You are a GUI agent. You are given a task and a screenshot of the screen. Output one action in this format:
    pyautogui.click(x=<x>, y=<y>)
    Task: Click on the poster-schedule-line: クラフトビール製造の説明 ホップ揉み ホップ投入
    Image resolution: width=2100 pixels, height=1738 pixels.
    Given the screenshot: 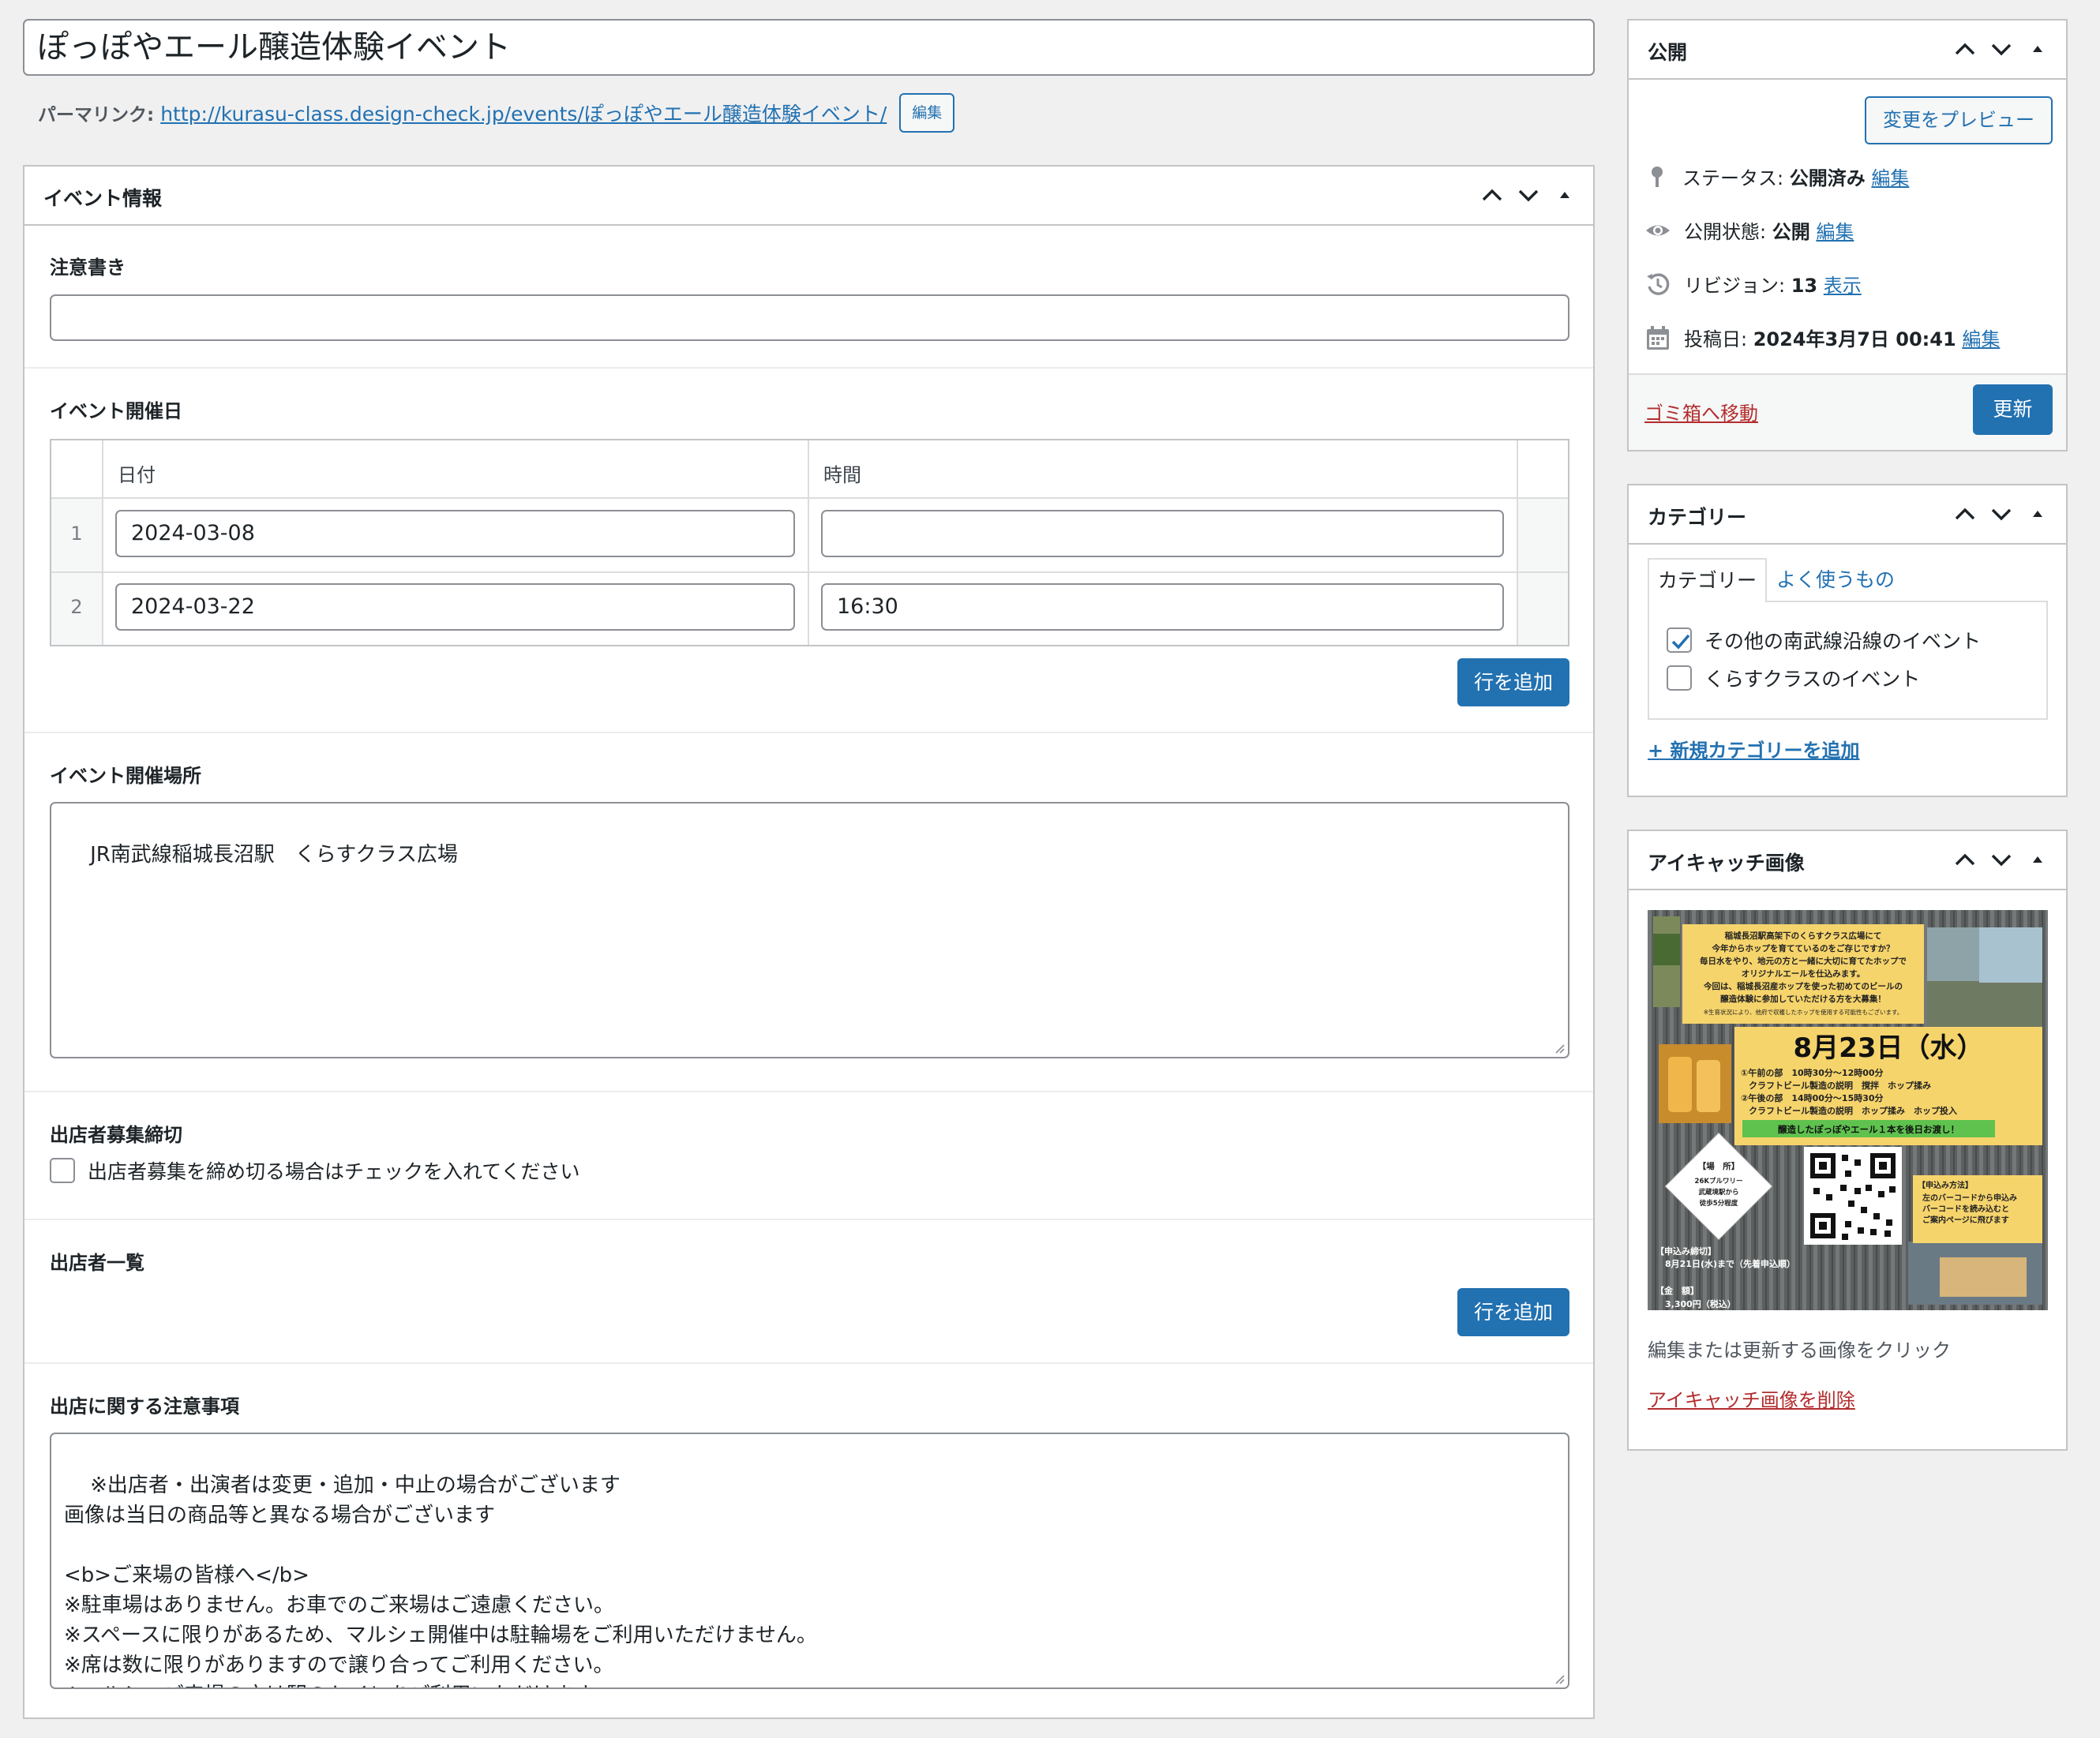 What is the action you would take?
    pyautogui.click(x=1853, y=1110)
    